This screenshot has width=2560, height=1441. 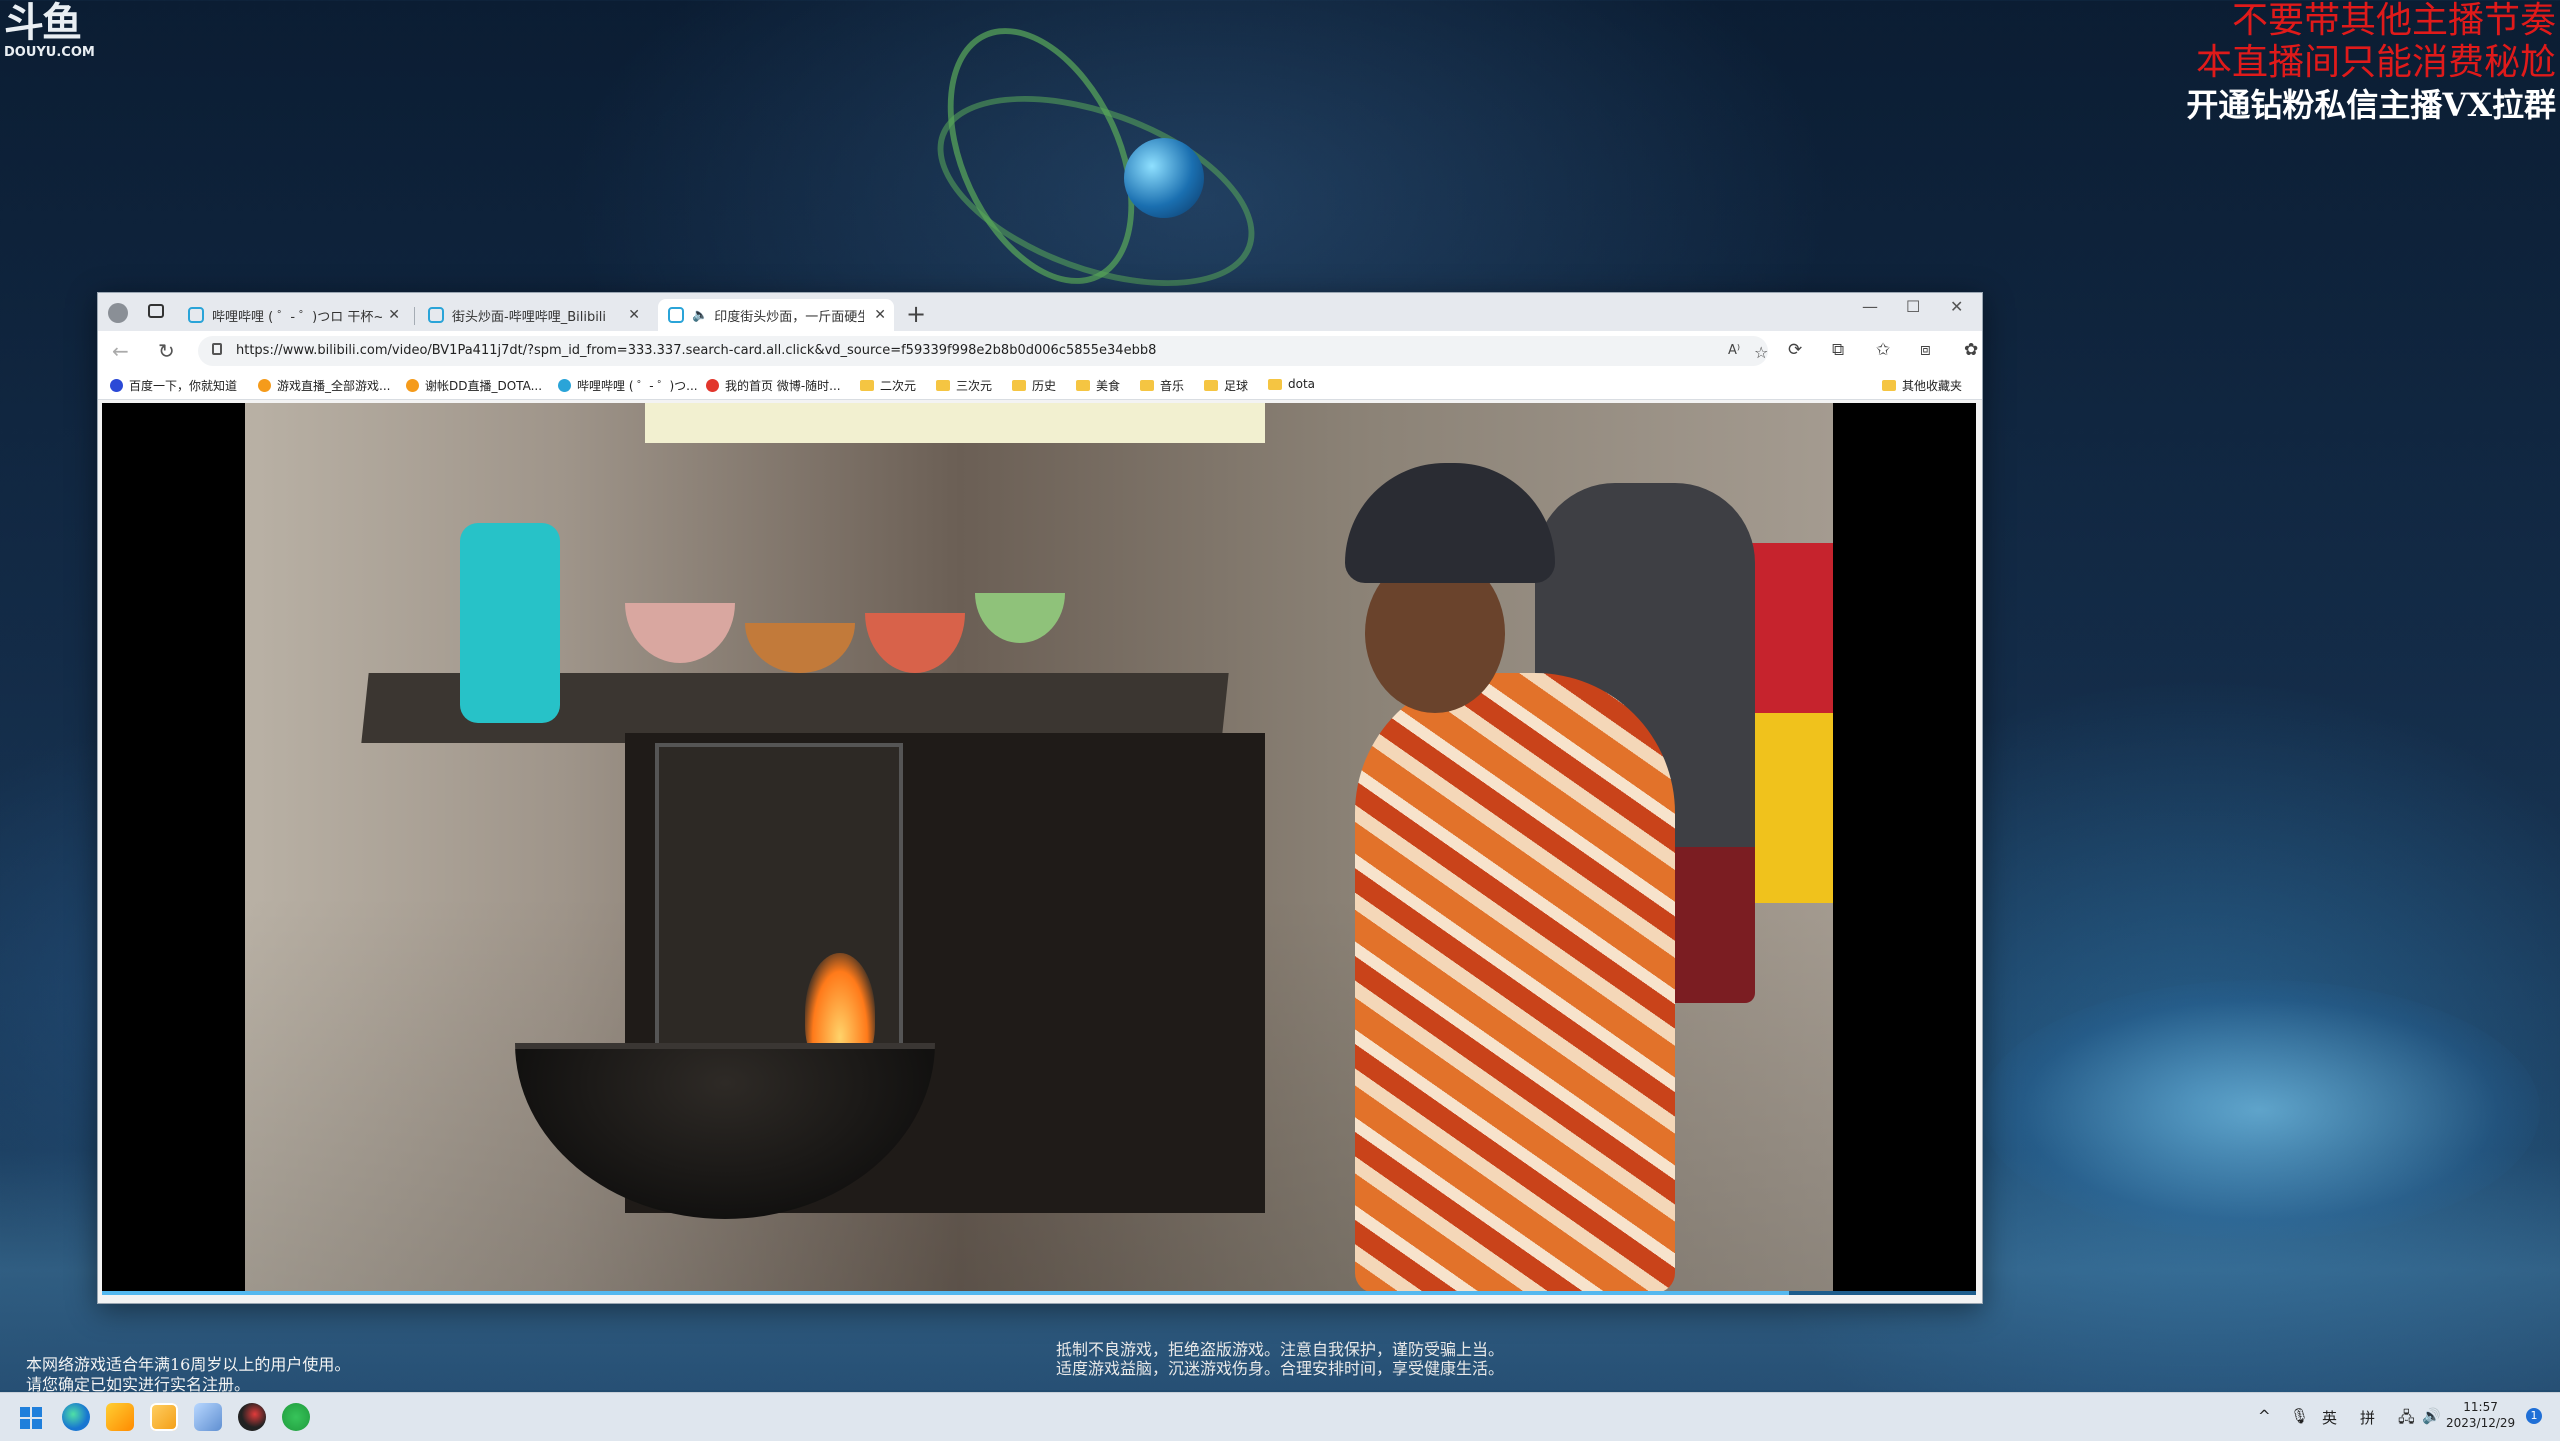 I want to click on read-aloud-icon: A⁾, so click(x=1734, y=350).